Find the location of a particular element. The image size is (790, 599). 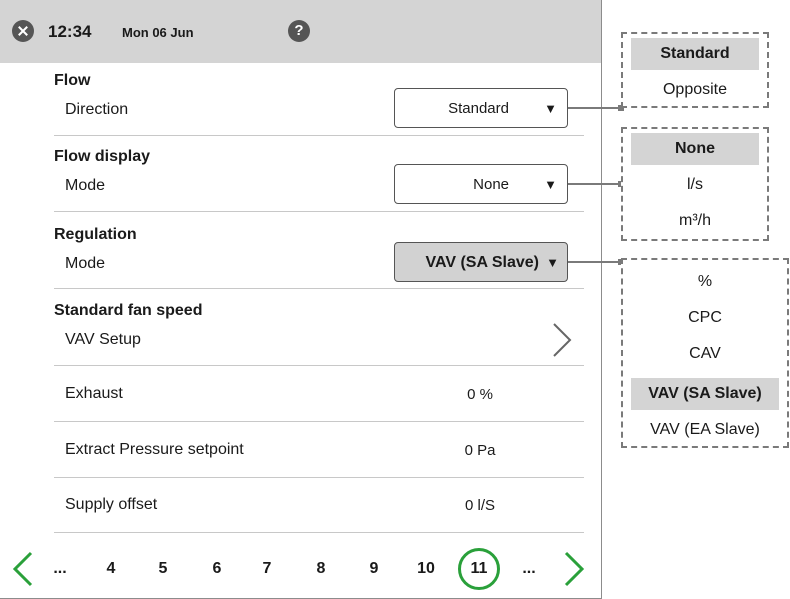

page-current: 11 is located at coordinates (479, 569).